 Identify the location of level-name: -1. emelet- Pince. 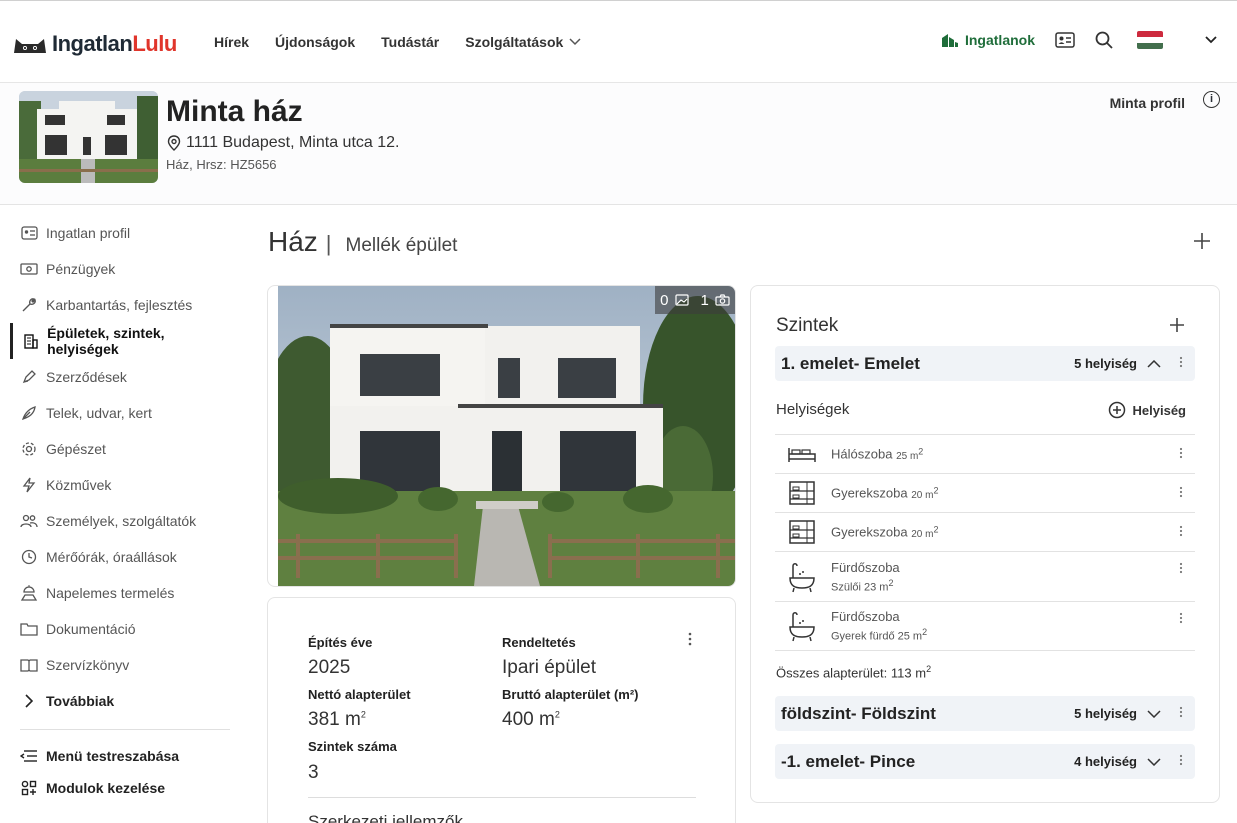
(848, 761).